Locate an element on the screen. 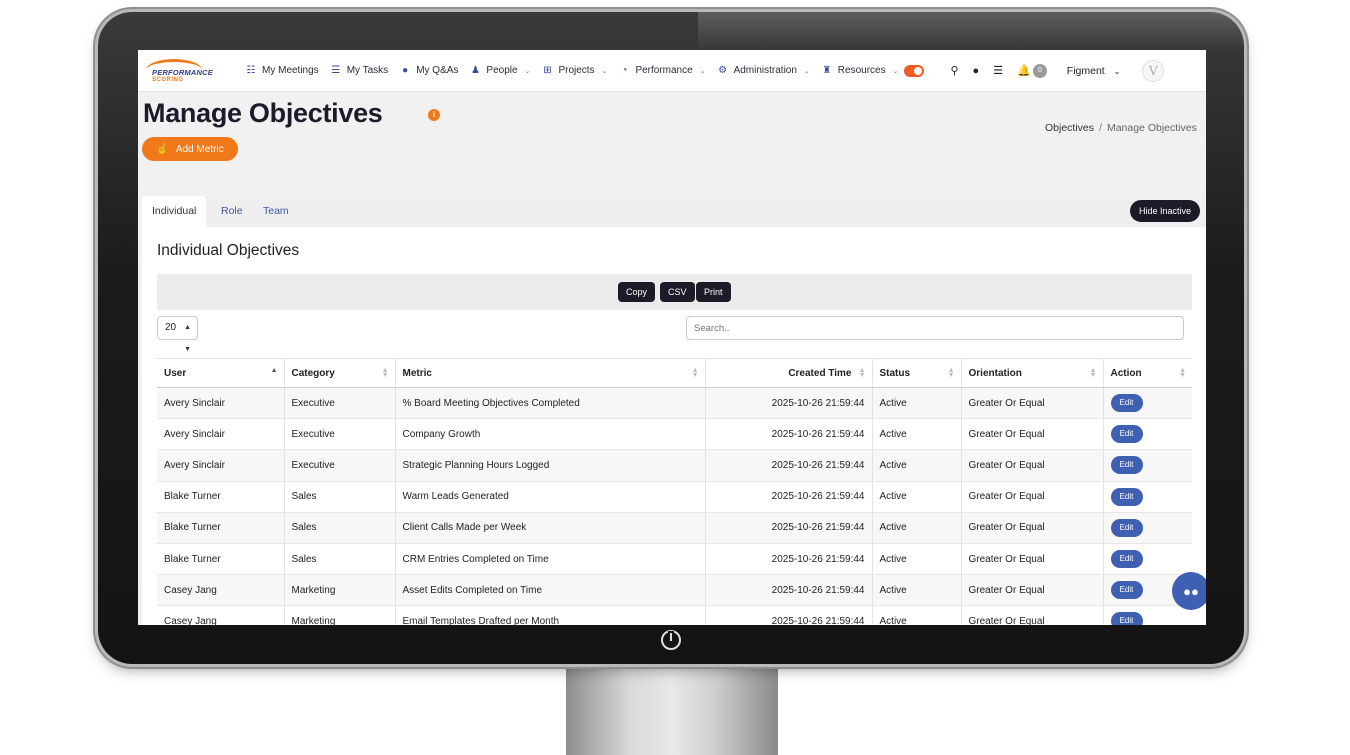 The image size is (1350, 755). page-length-select: 20 ▲ ▼ is located at coordinates (177, 334).